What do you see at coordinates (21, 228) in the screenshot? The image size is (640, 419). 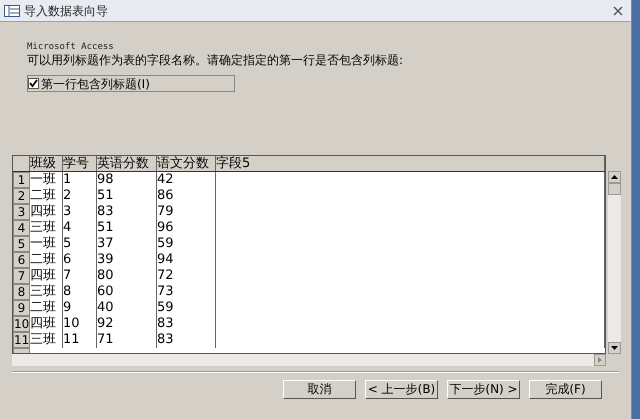 I see `row-number: 4` at bounding box center [21, 228].